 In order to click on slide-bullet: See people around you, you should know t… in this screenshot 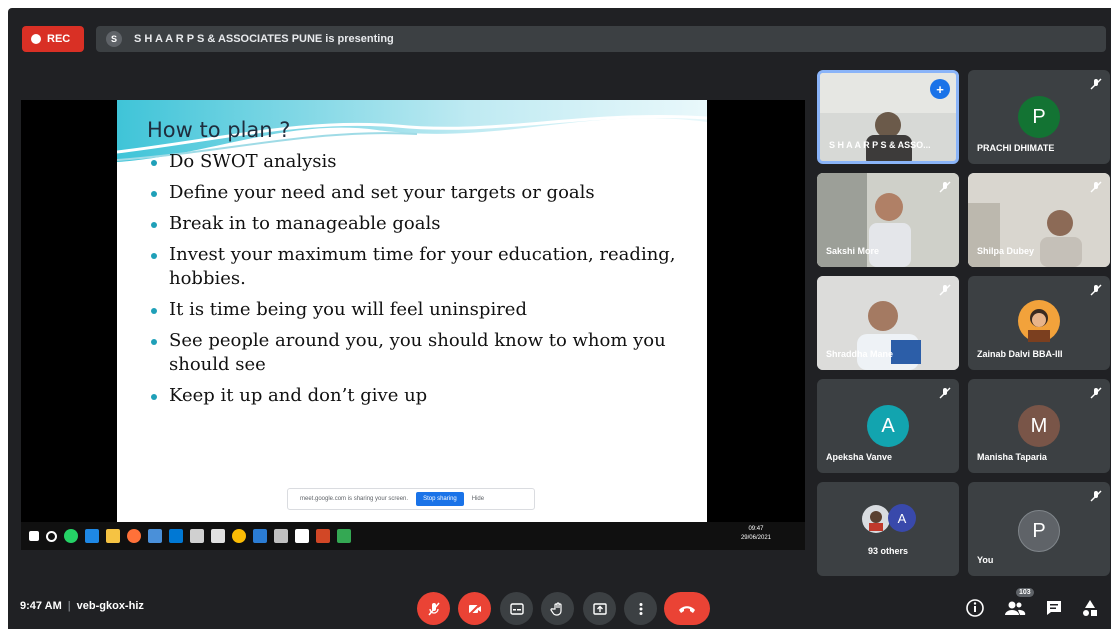, I will do `click(421, 353)`.